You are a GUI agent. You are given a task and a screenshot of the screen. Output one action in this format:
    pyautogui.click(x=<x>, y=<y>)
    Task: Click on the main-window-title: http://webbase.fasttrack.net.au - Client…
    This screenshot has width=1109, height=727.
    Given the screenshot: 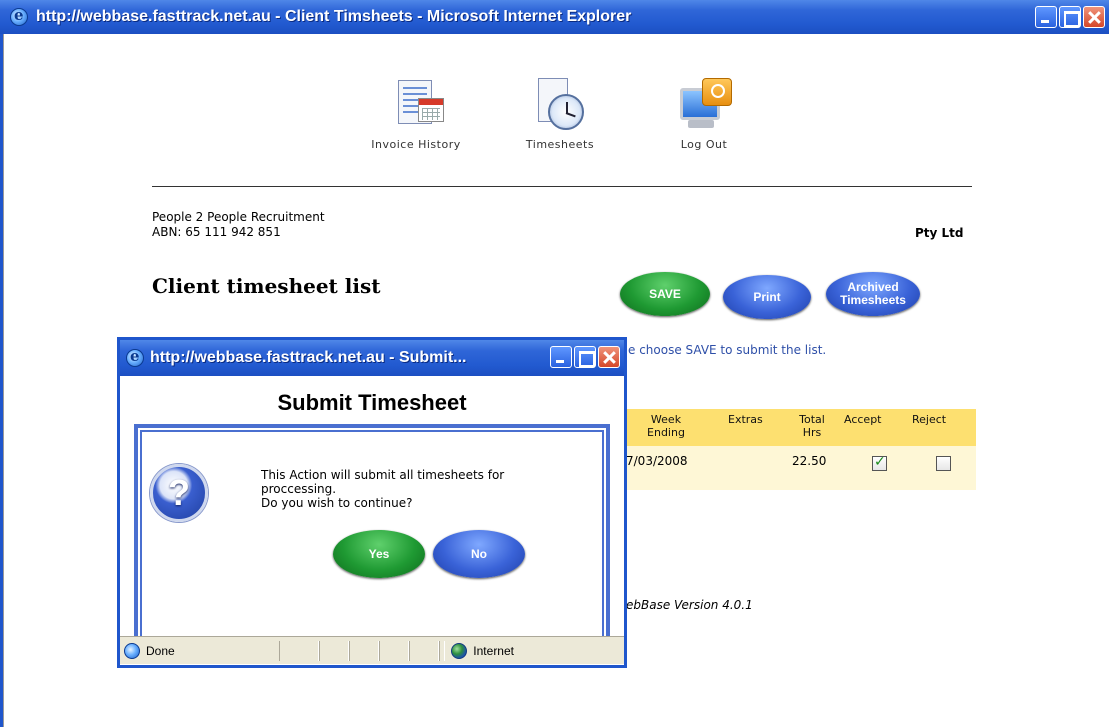 What is the action you would take?
    pyautogui.click(x=334, y=16)
    